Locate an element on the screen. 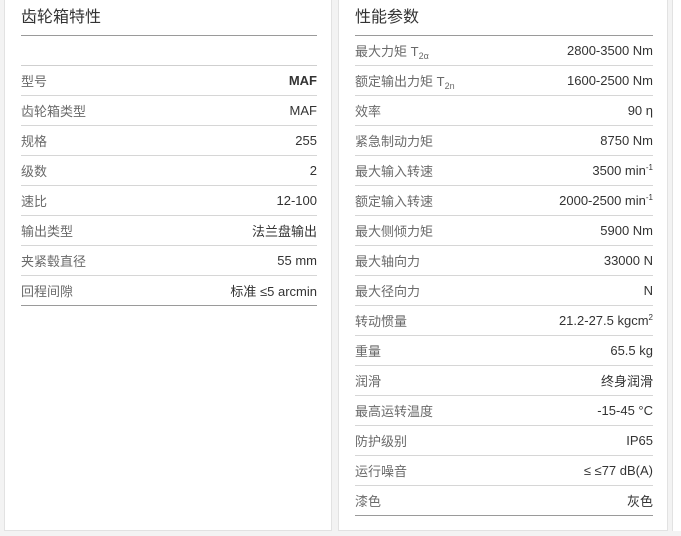 The height and width of the screenshot is (536, 681). spec-label: 齿轮箱类型 is located at coordinates (54, 111).